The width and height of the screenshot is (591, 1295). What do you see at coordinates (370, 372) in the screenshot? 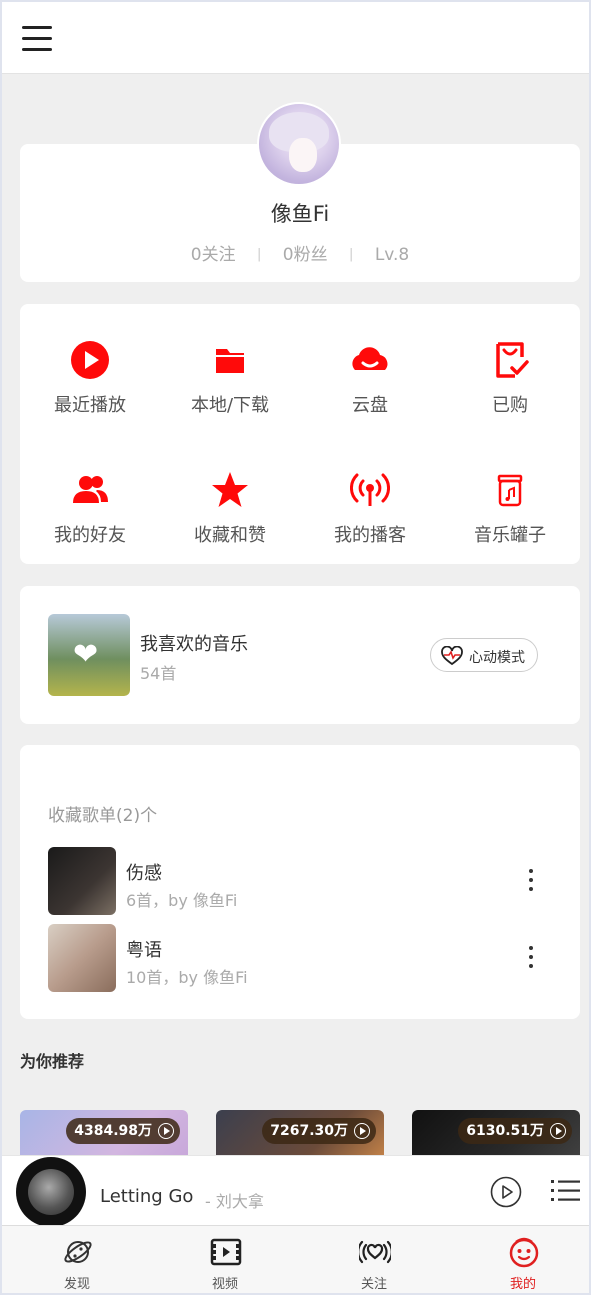
I see `grid-item-cloud: 云盘` at bounding box center [370, 372].